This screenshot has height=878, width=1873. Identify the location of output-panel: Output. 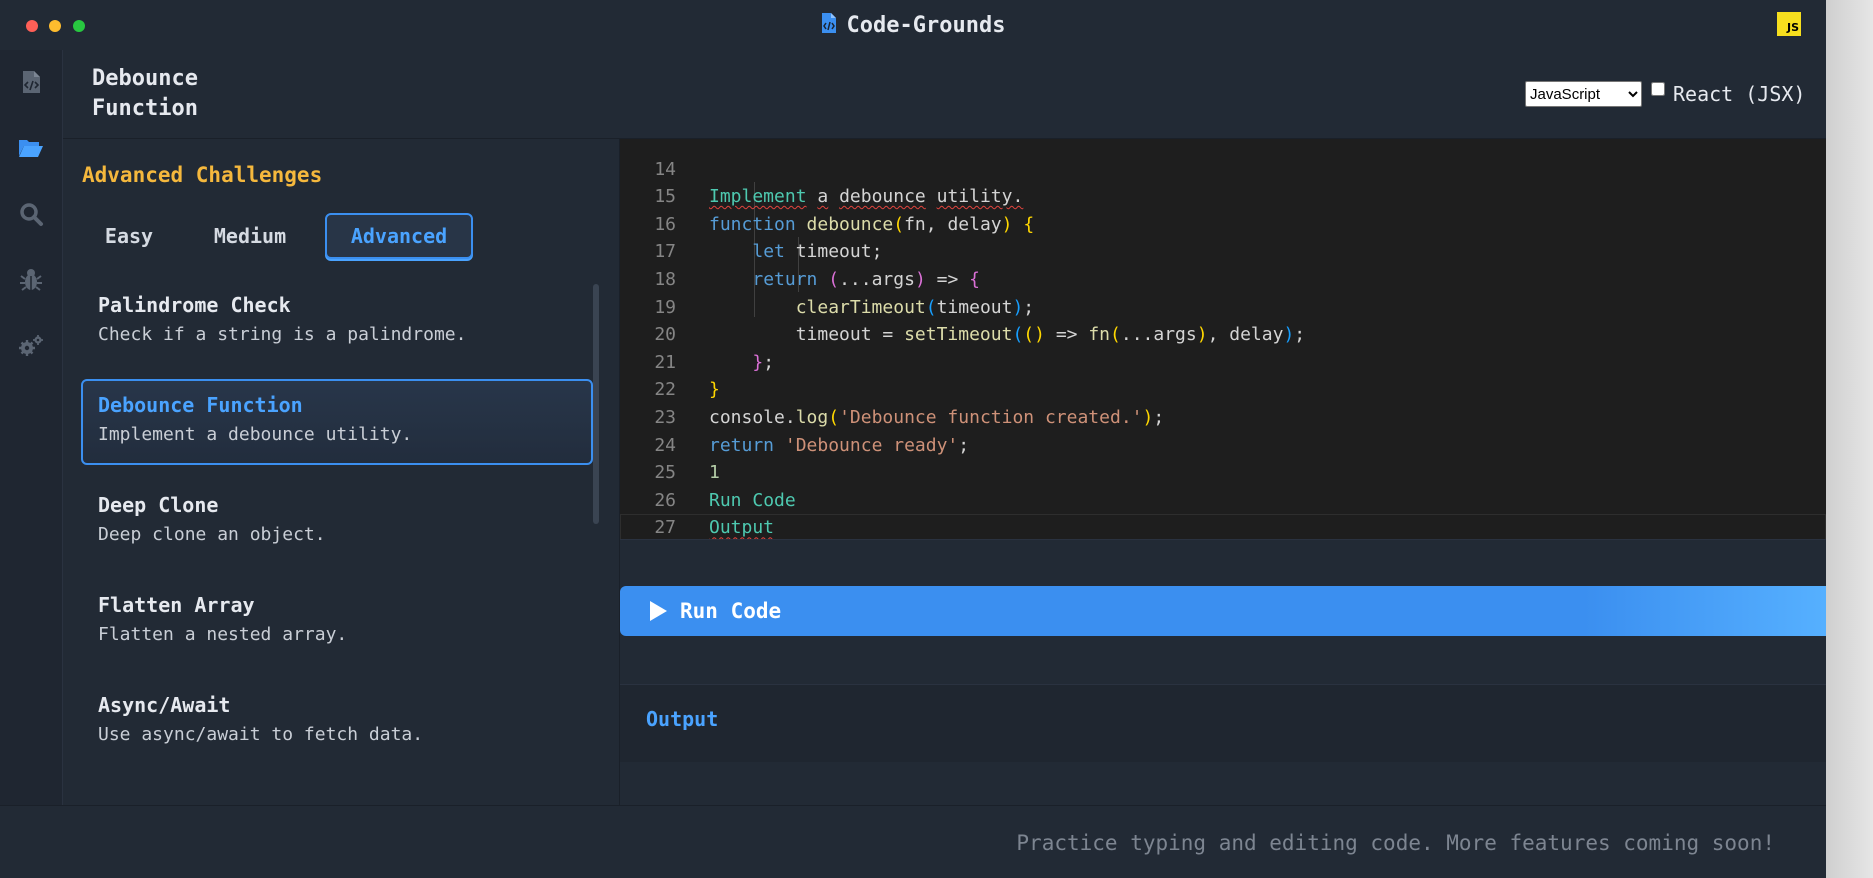
(1223, 723).